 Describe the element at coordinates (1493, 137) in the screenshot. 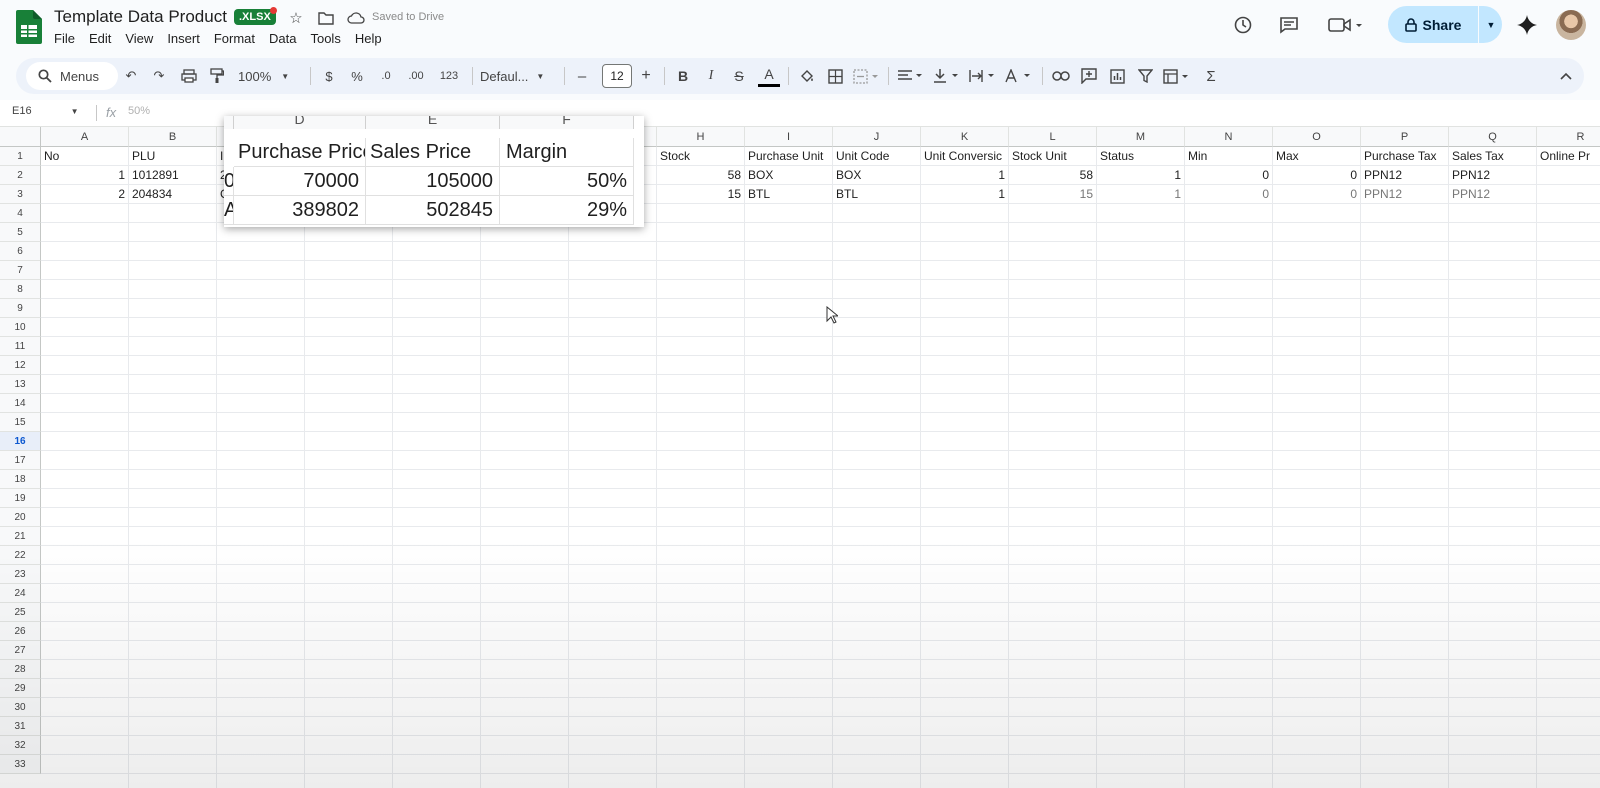

I see `column-header-q: Q` at that location.